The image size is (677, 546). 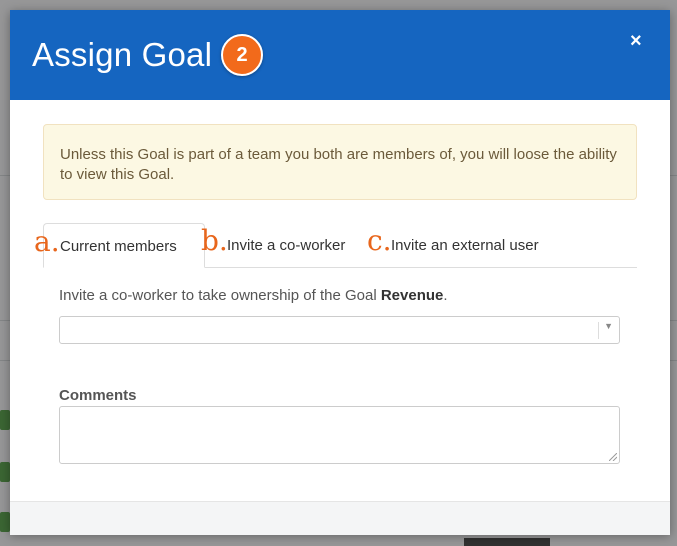 What do you see at coordinates (242, 55) in the screenshot?
I see `step-number-badge: 2` at bounding box center [242, 55].